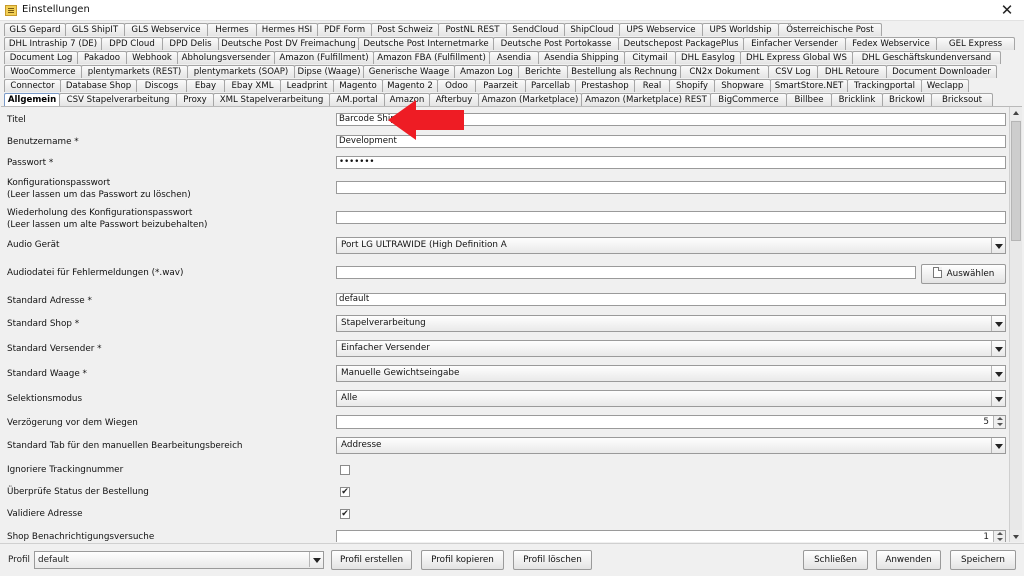  I want to click on profil-loeschen-button: Profil löschen, so click(552, 560).